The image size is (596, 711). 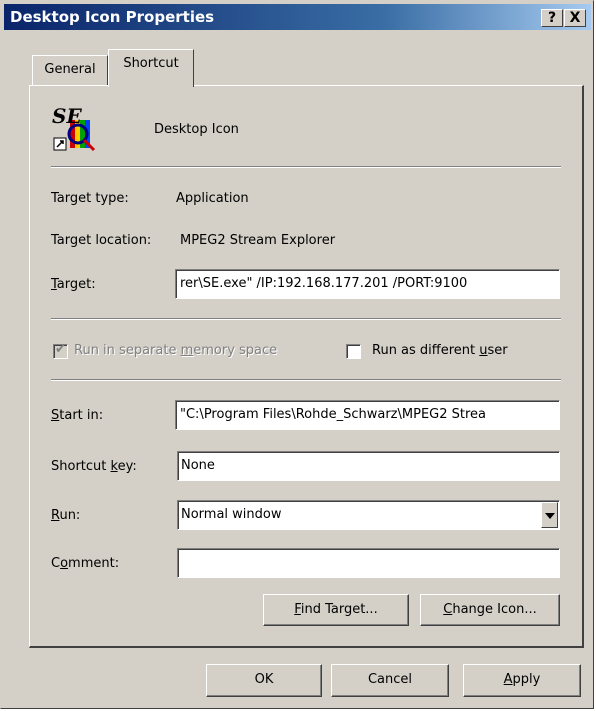 I want to click on shortcut-icon-letters: SE, so click(x=67, y=116).